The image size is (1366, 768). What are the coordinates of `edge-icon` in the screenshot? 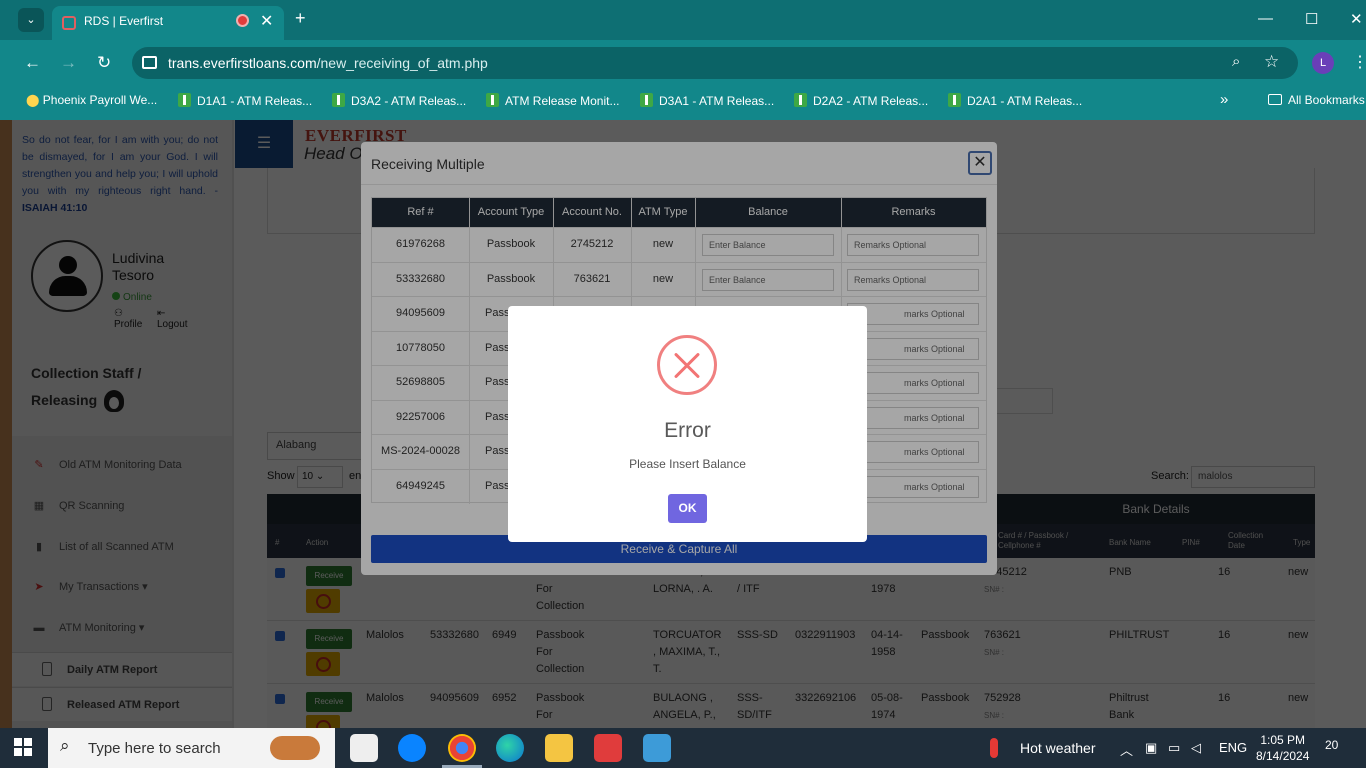 It's located at (510, 748).